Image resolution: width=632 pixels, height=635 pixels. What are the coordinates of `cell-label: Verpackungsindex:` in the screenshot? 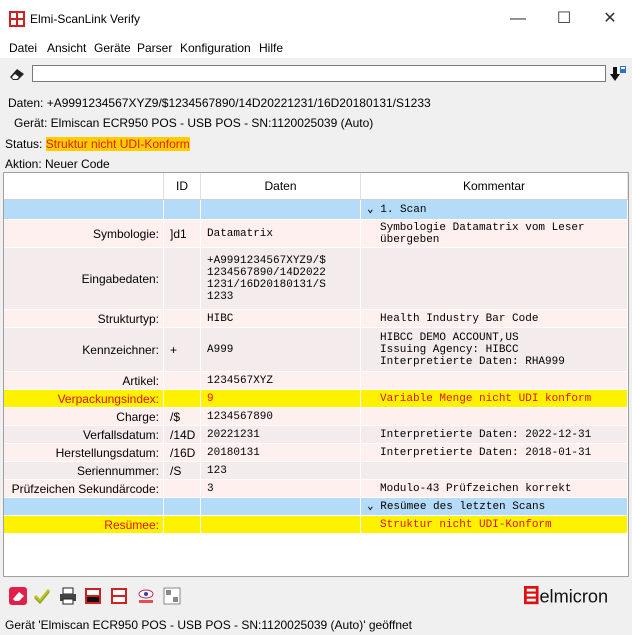 It's located at (84, 399).